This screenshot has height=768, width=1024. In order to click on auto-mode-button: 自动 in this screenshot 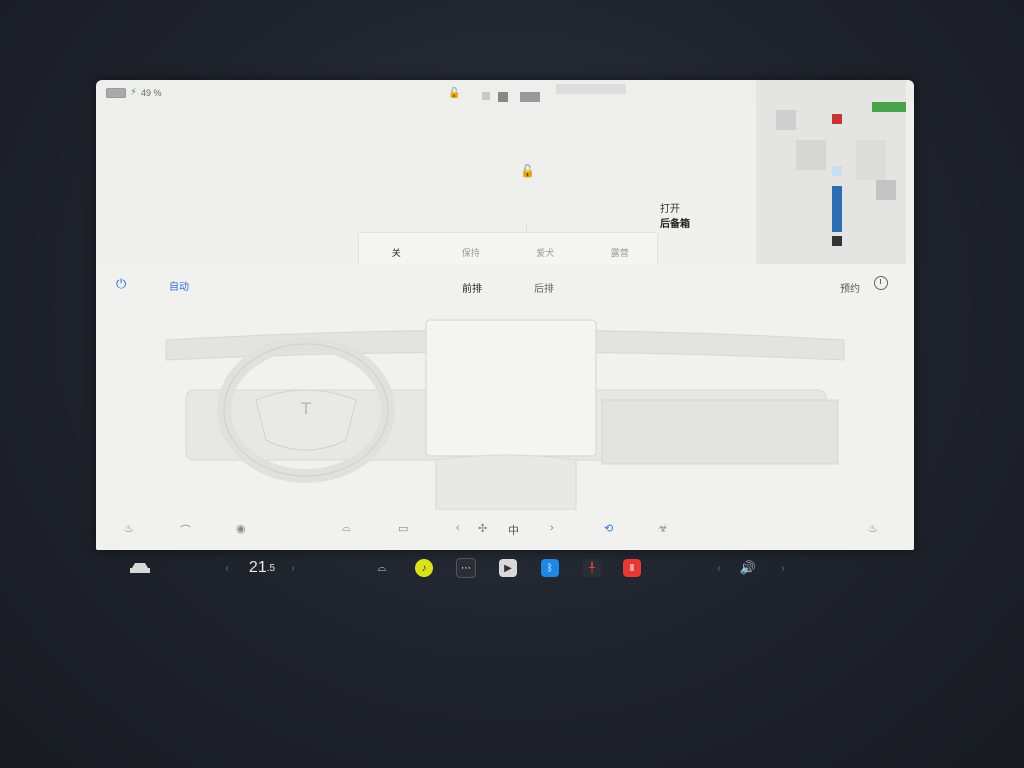, I will do `click(179, 285)`.